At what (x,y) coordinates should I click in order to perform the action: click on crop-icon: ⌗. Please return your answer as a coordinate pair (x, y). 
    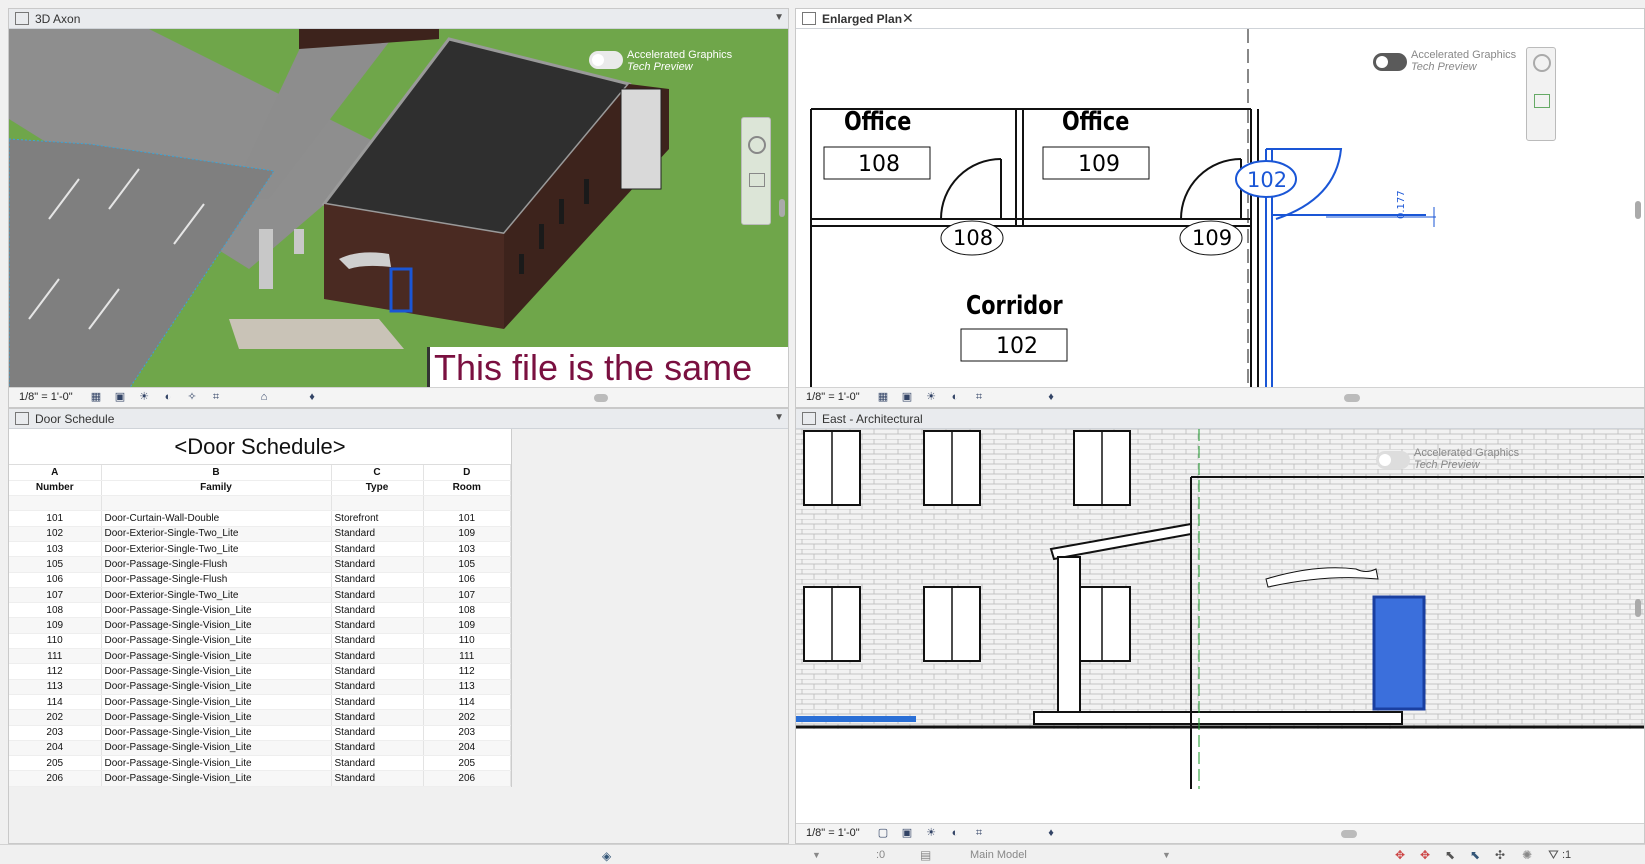
    Looking at the image, I should click on (216, 397).